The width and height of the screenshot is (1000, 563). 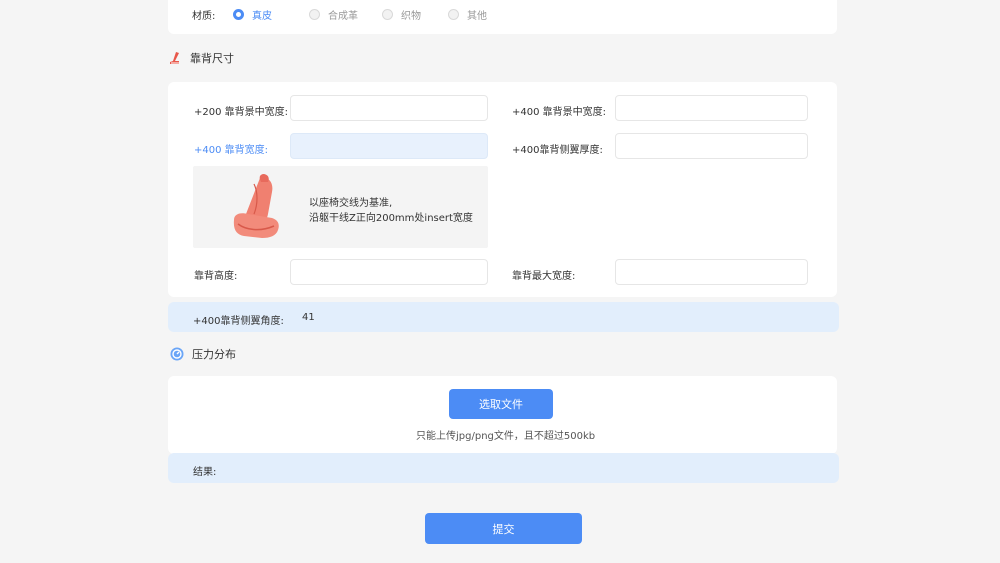 I want to click on radio-other: 其他, so click(x=467, y=14).